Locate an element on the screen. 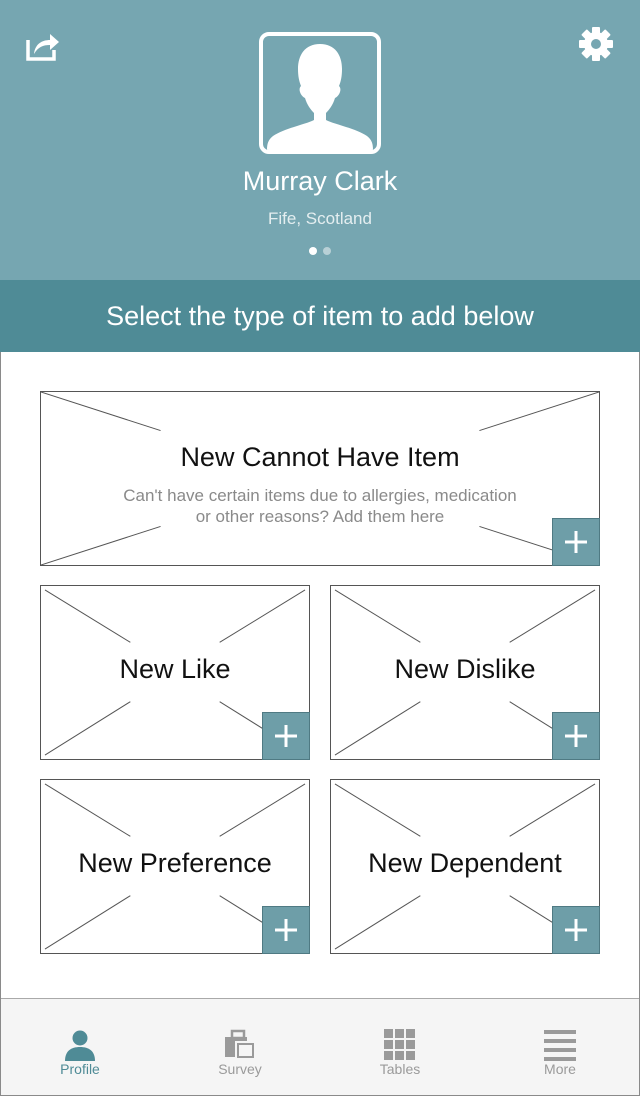 The height and width of the screenshot is (1096, 640). page-indicator is located at coordinates (320, 251).